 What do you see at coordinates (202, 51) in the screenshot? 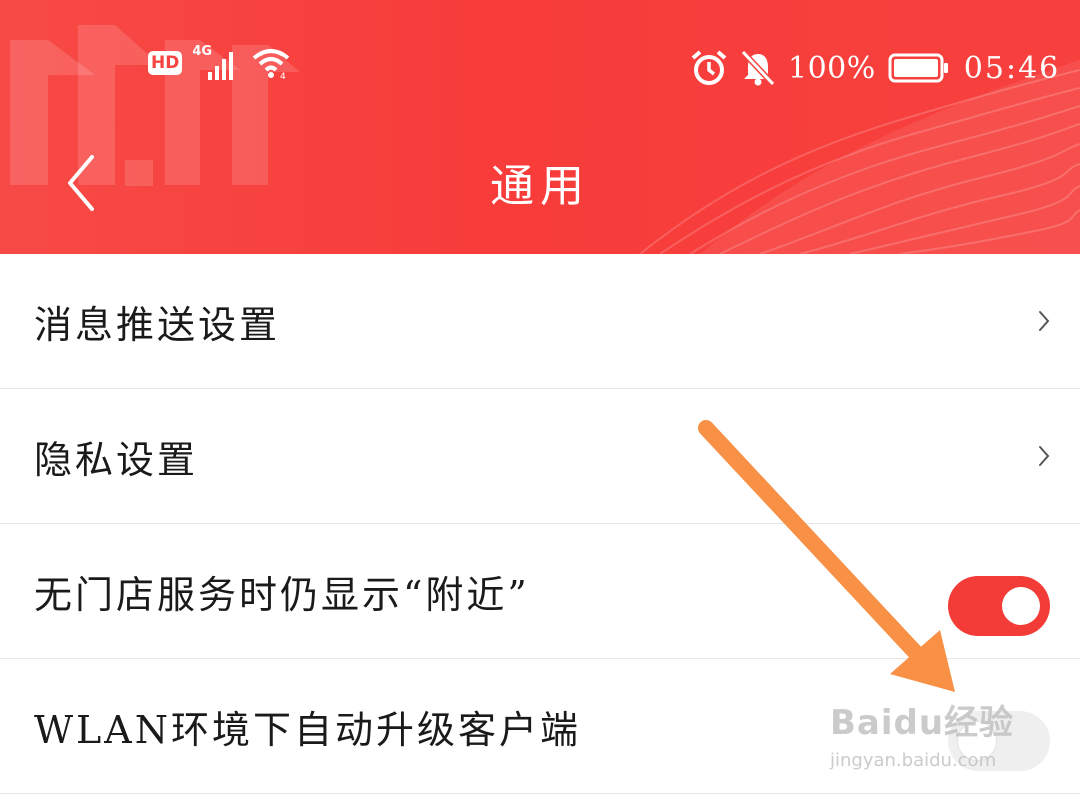
I see `network-type: 4G` at bounding box center [202, 51].